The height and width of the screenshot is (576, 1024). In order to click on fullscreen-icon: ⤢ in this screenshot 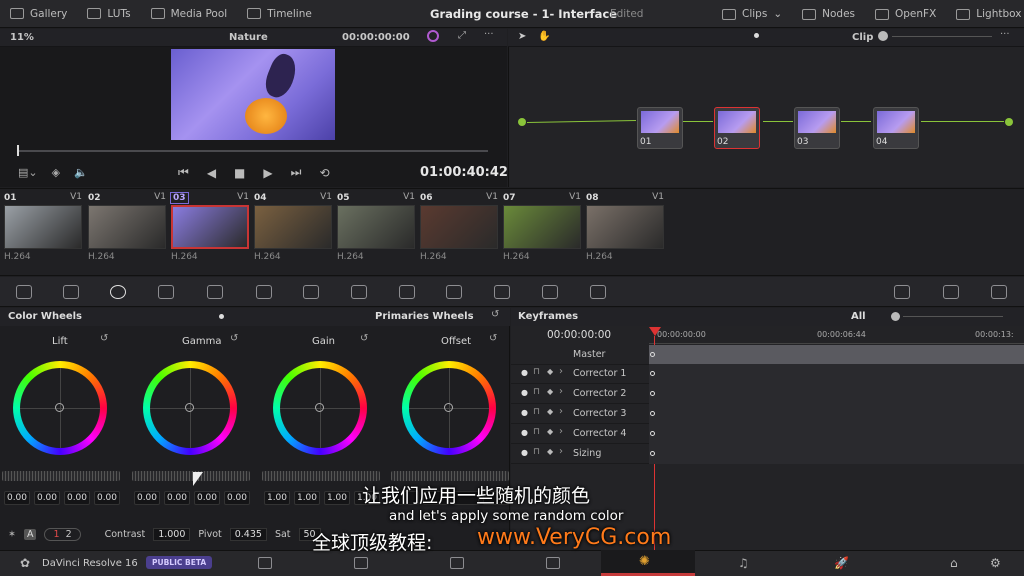, I will do `click(462, 35)`.